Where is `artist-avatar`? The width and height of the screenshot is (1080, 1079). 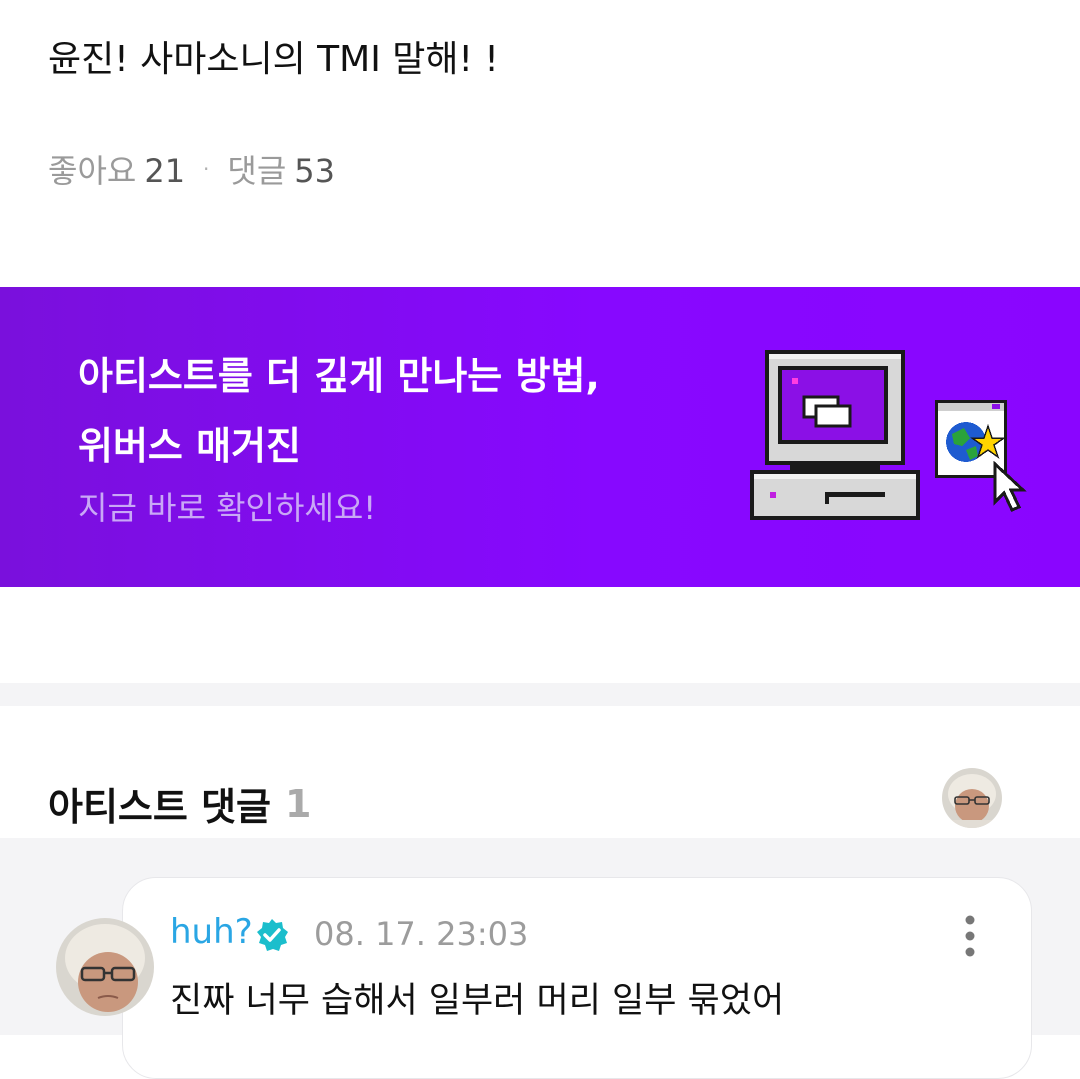 artist-avatar is located at coordinates (972, 798).